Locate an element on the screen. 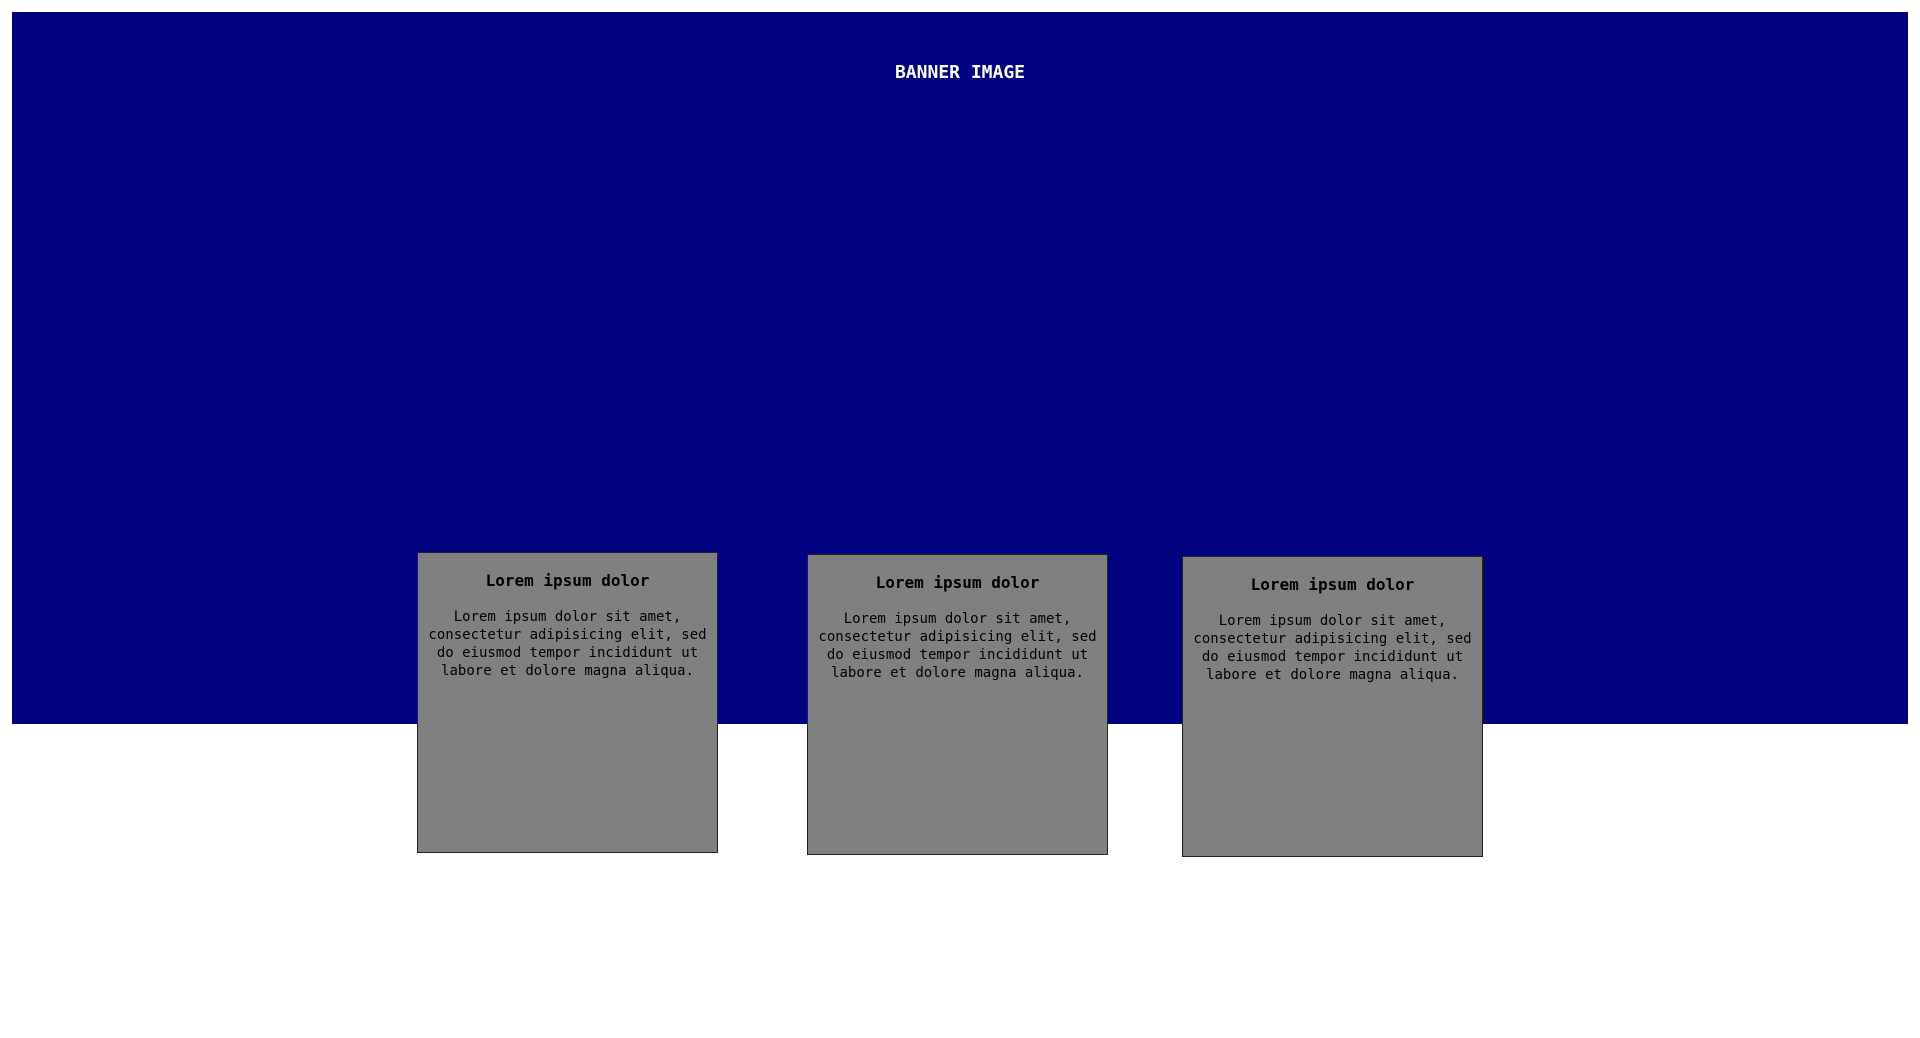 This screenshot has height=1038, width=1920. banner-label: BANNER IMAGE is located at coordinates (960, 72).